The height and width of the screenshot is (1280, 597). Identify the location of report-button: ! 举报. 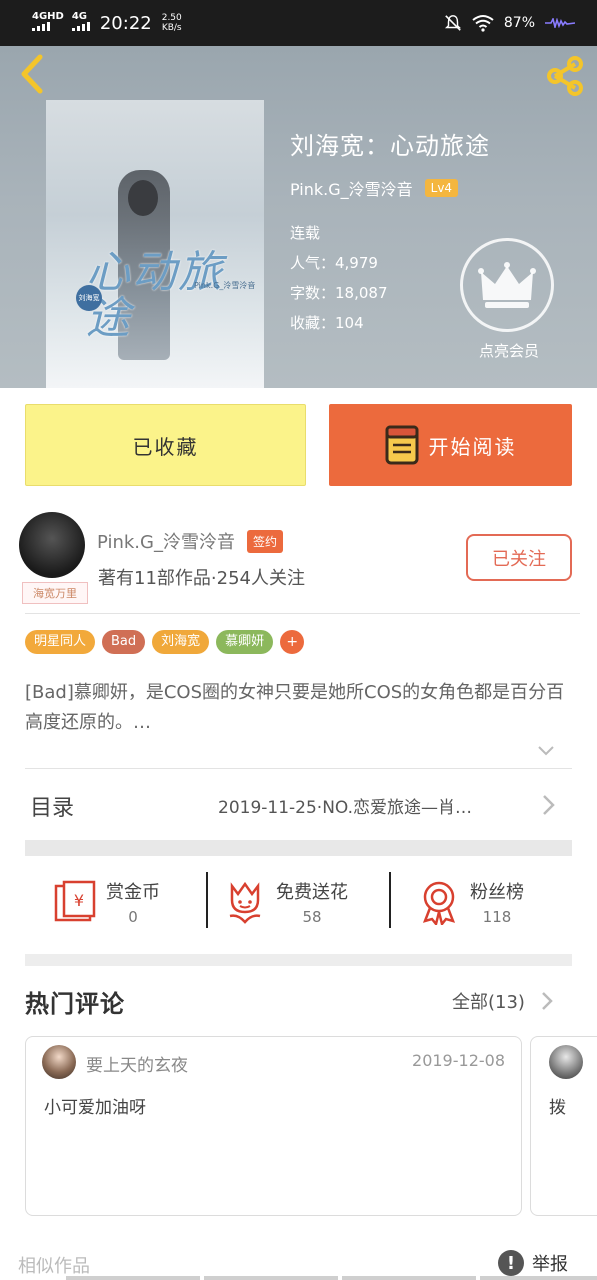
(533, 1263).